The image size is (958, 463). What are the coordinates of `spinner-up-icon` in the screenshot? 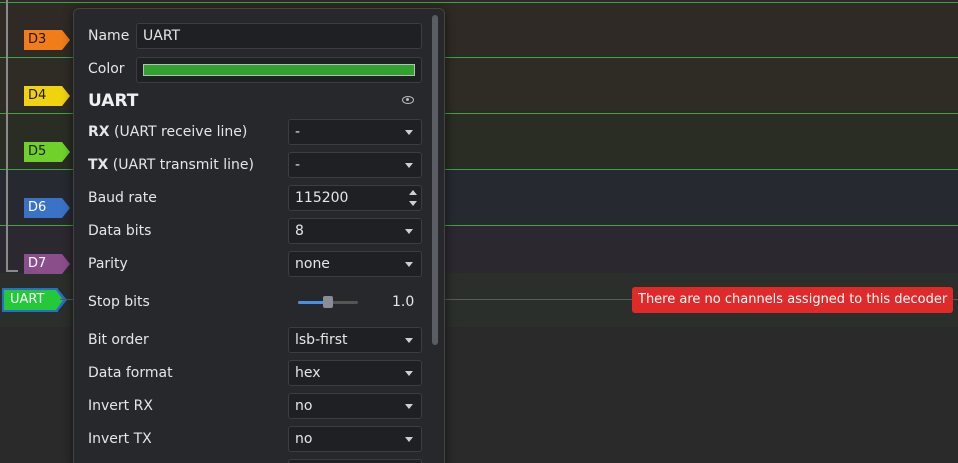 It's located at (413, 192).